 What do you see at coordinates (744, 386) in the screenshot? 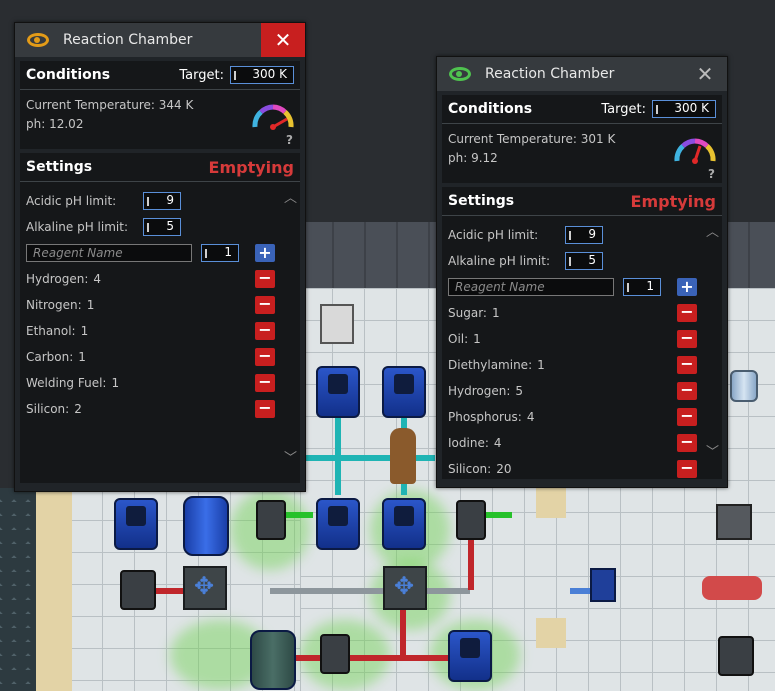
I see `gas-canister` at bounding box center [744, 386].